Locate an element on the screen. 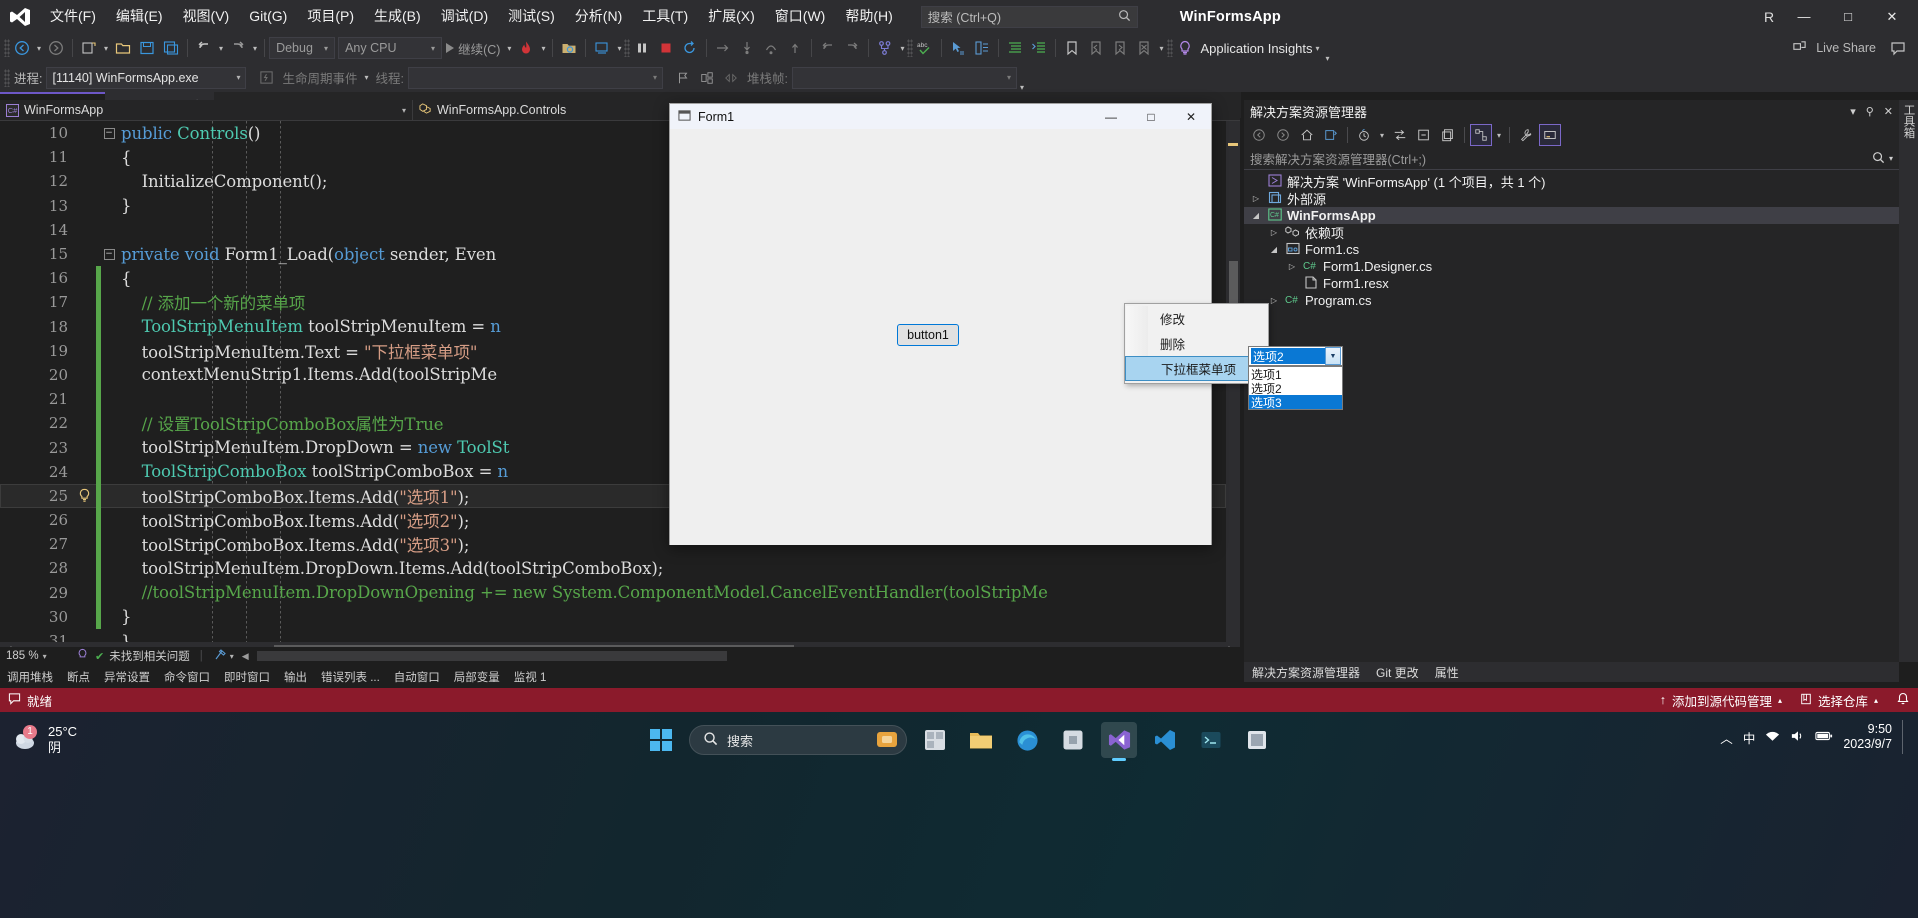  bottom-tool-tab: 自动窗口 is located at coordinates (417, 677).